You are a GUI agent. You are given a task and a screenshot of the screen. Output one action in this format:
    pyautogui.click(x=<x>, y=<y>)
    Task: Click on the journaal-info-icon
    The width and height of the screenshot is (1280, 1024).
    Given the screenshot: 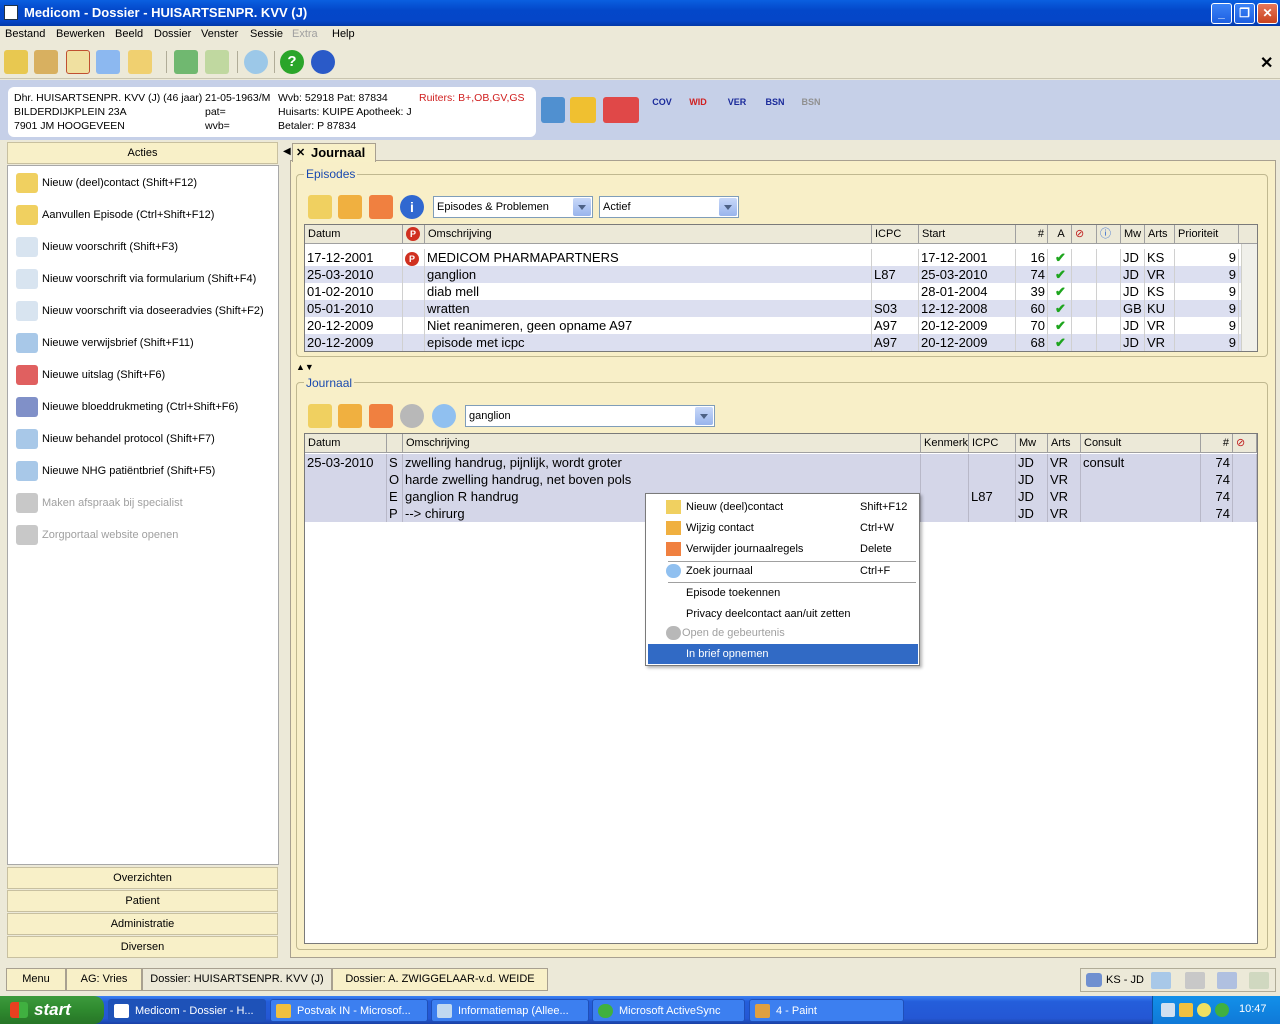 What is the action you would take?
    pyautogui.click(x=412, y=416)
    